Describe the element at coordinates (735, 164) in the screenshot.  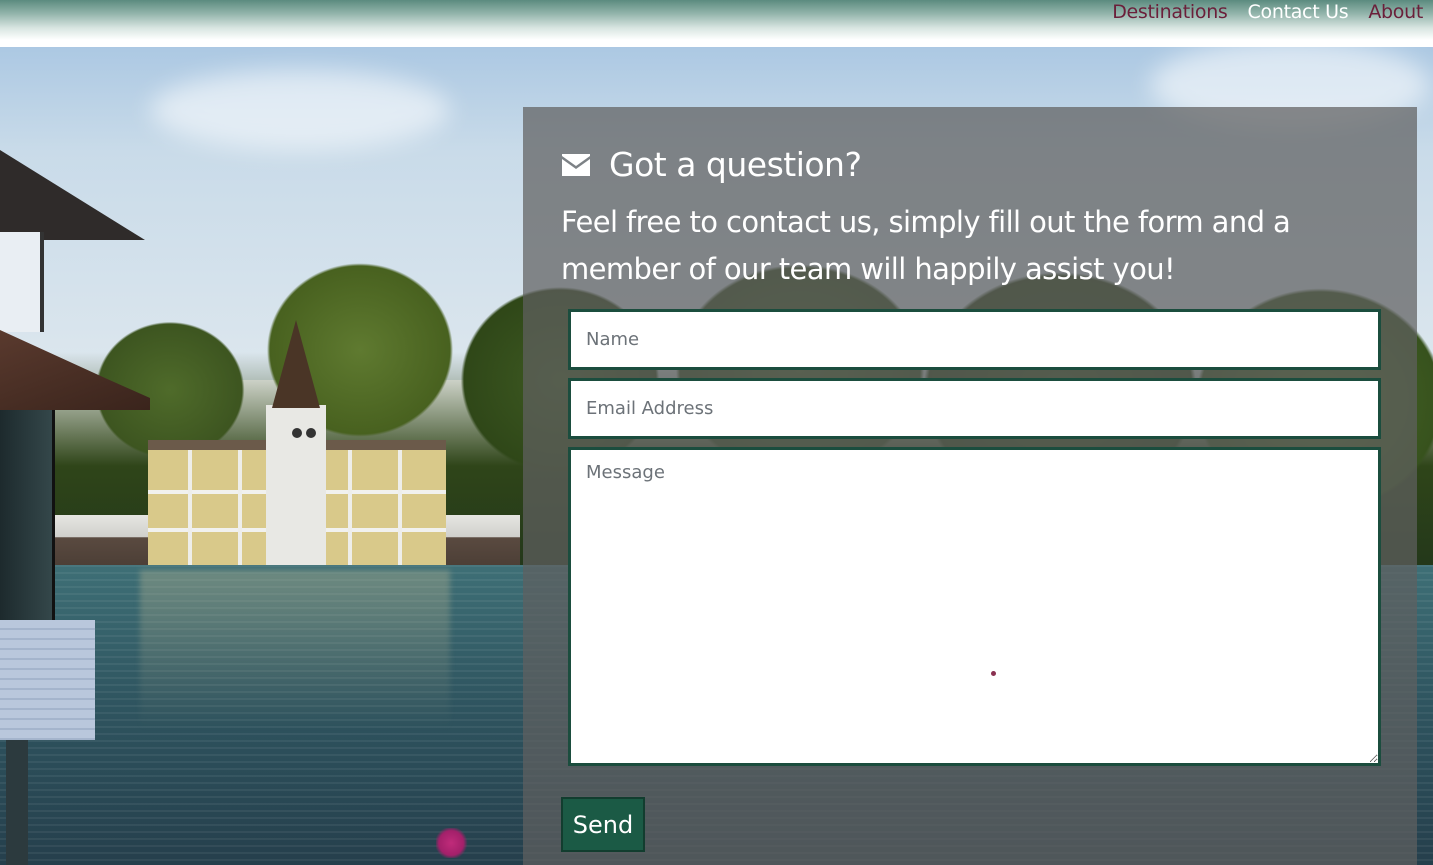
I see `contact-heading-text: Got a question?` at that location.